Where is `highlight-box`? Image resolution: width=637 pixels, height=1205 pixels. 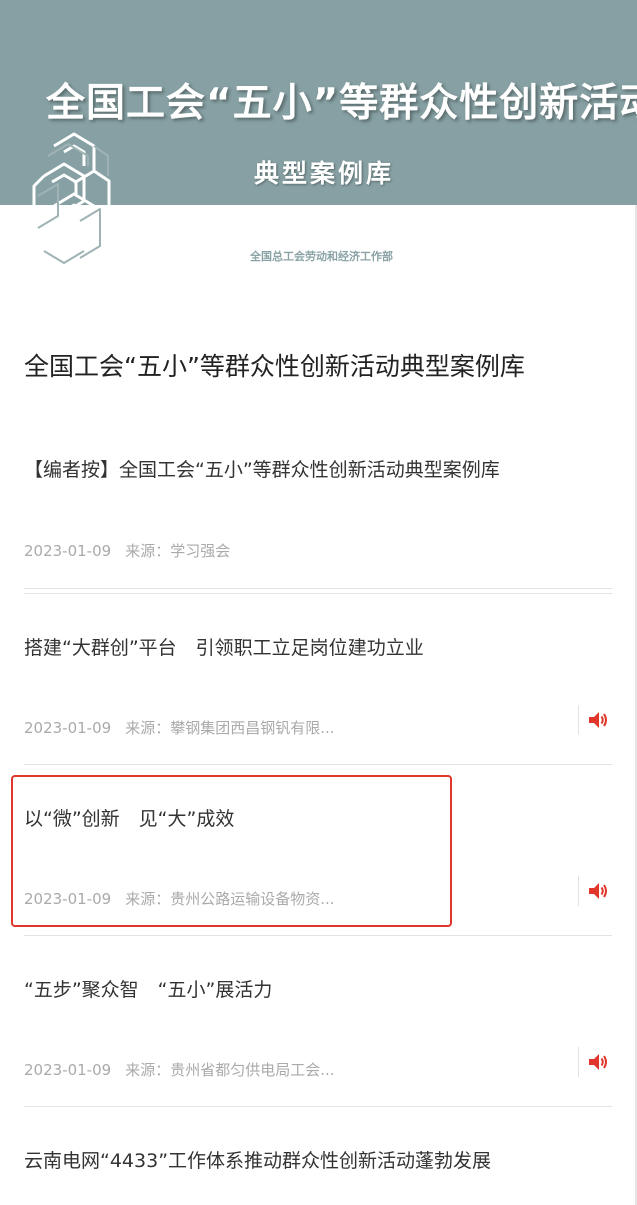 highlight-box is located at coordinates (231, 851).